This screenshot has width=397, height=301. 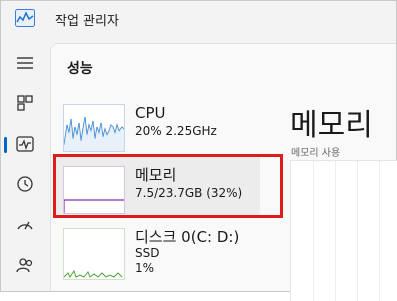 I want to click on cpu-thumbnail-graph, so click(x=94, y=128).